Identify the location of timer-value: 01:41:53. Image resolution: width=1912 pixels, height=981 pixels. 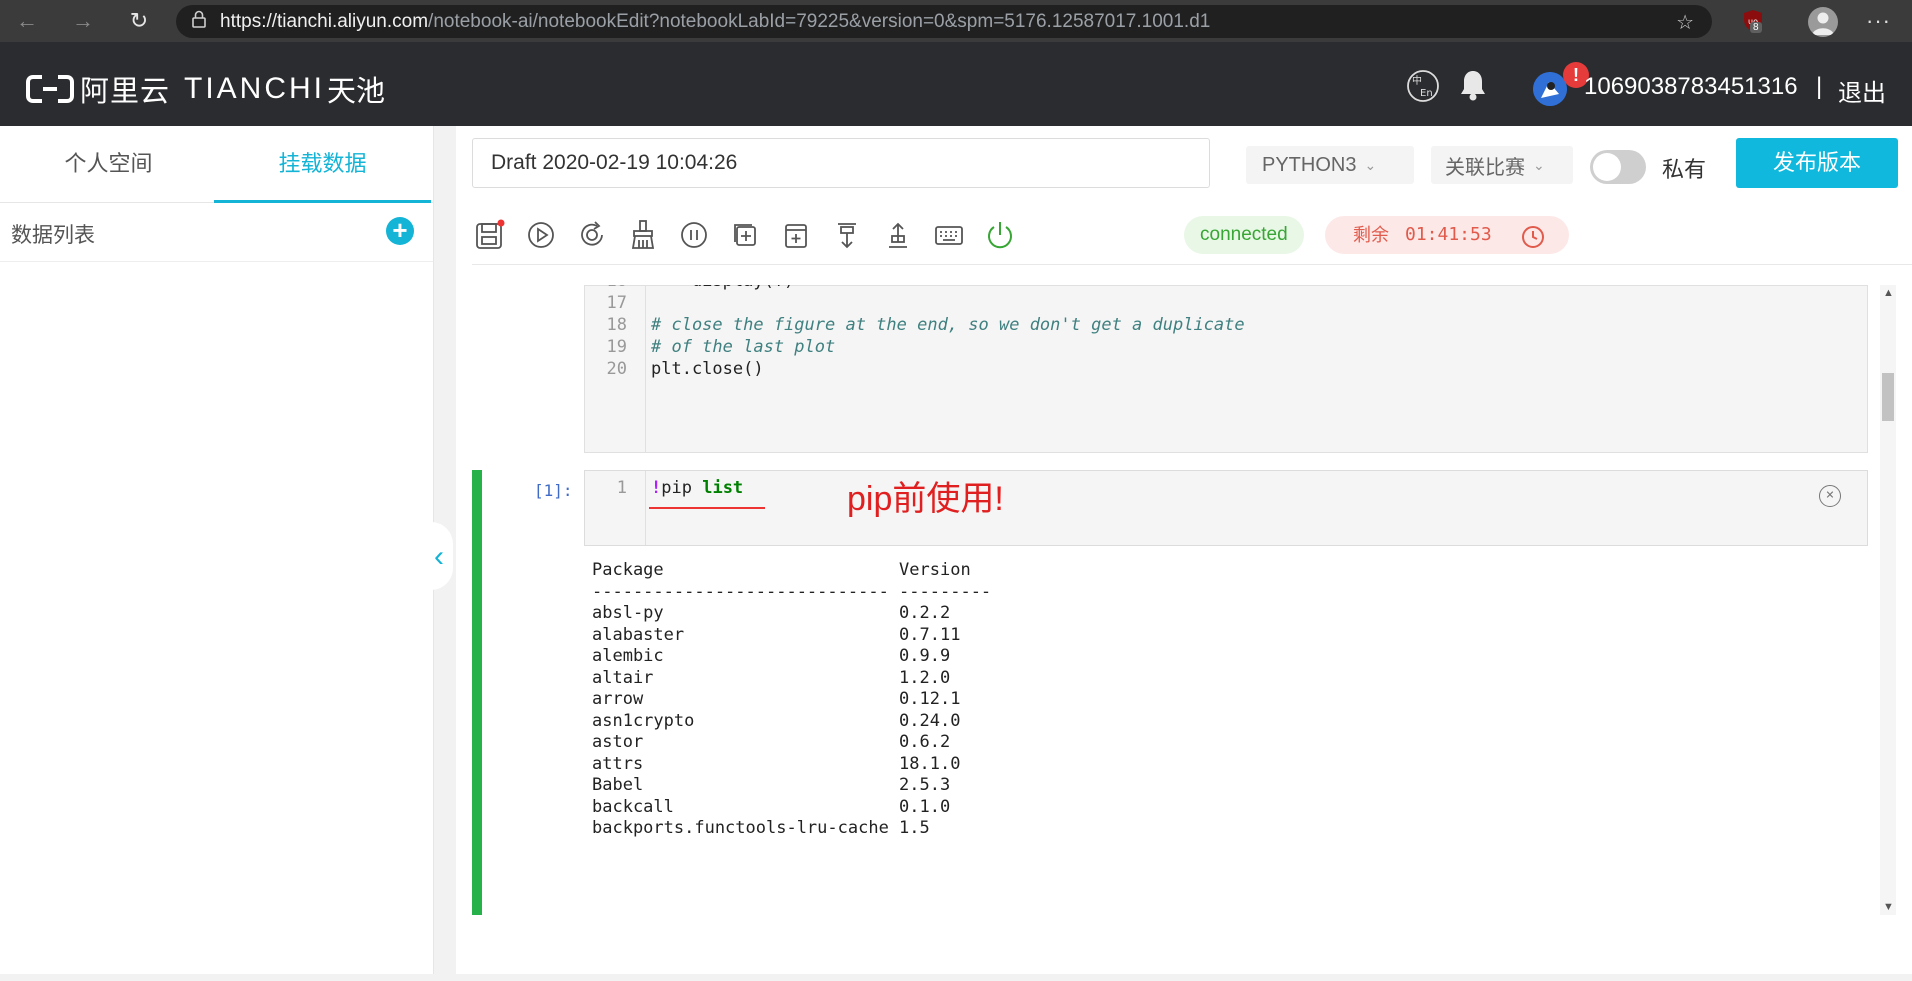
(1448, 234).